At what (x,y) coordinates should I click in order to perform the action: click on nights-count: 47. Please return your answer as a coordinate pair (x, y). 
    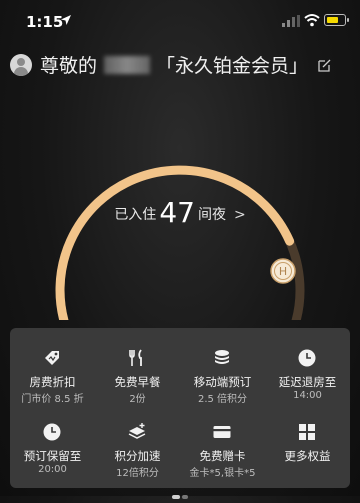
    Looking at the image, I should click on (177, 212).